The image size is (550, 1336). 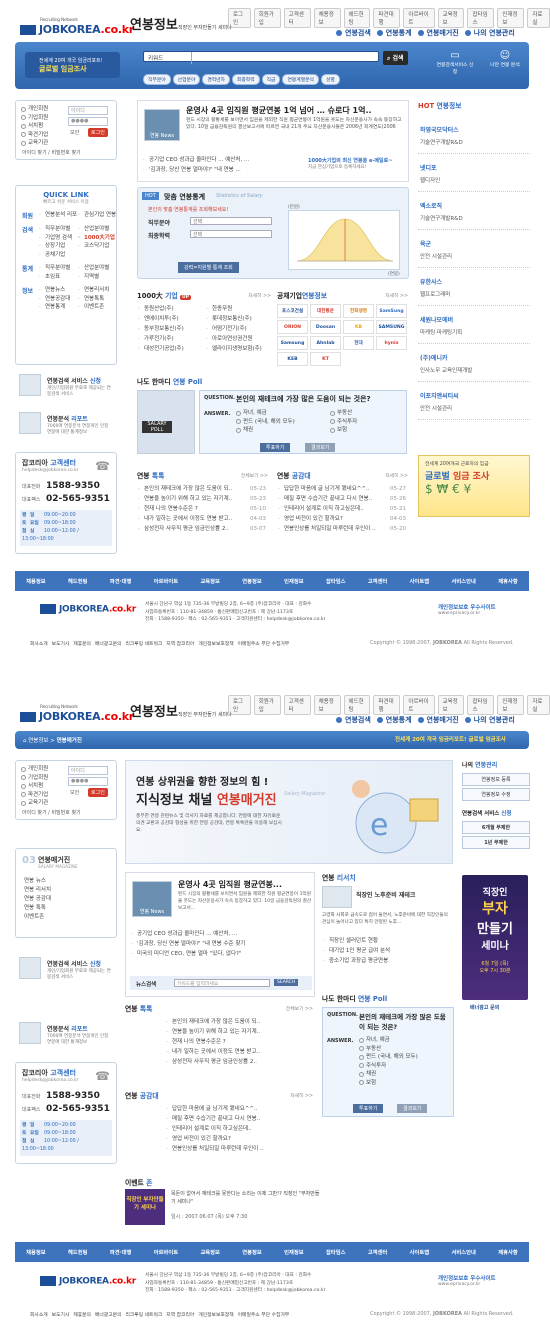 What do you see at coordinates (330, 79) in the screenshot?
I see `category-button: 성별` at bounding box center [330, 79].